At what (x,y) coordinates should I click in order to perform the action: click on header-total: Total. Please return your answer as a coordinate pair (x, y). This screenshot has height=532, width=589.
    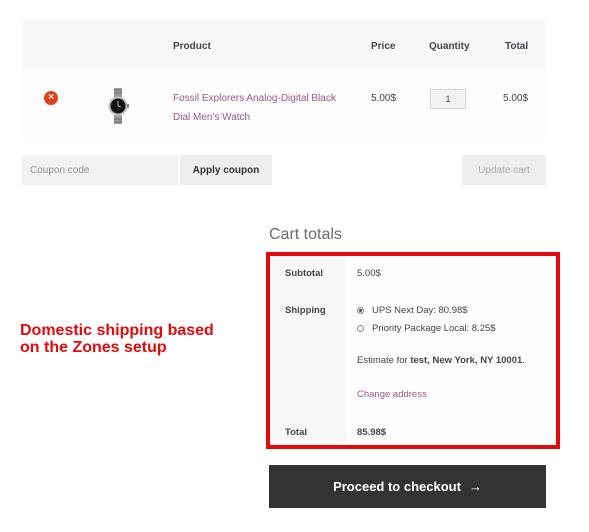
    Looking at the image, I should click on (517, 46).